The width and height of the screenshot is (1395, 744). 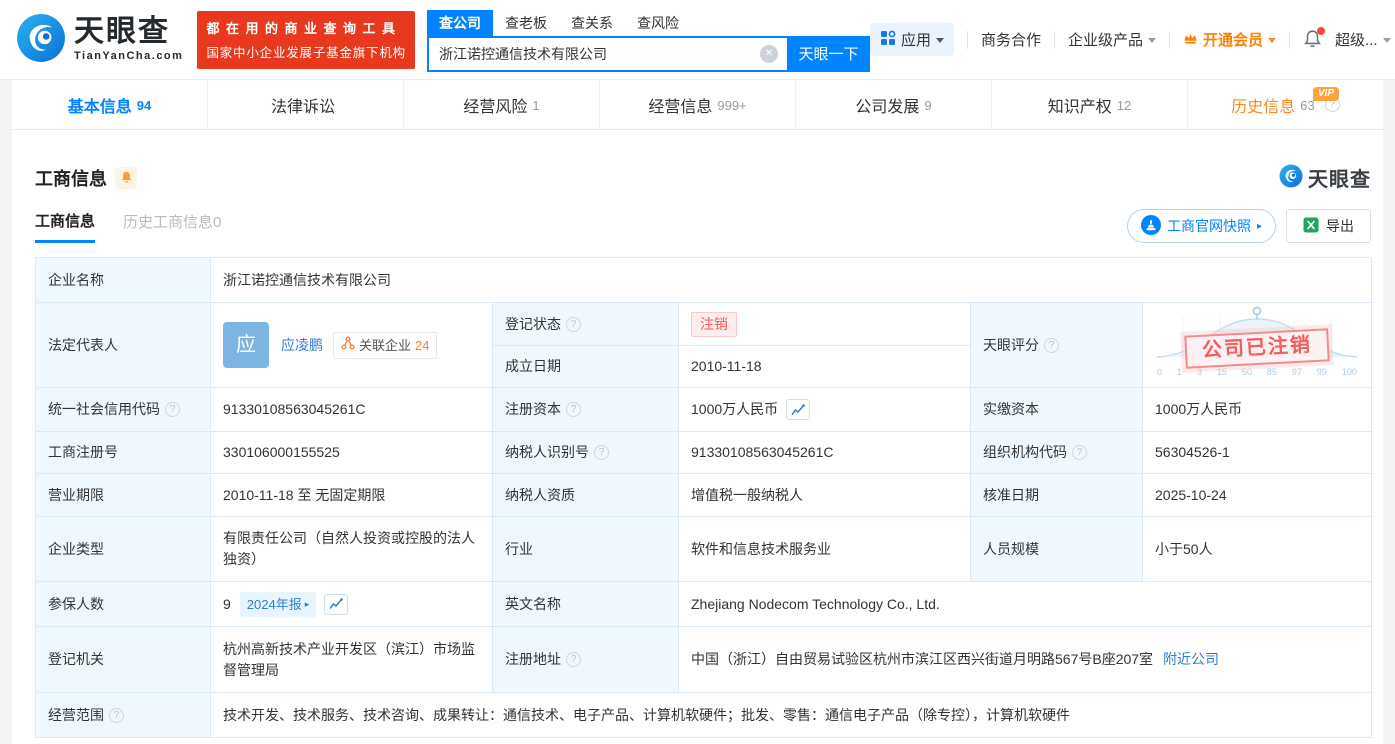 What do you see at coordinates (1314, 38) in the screenshot?
I see `notifications-bell-icon` at bounding box center [1314, 38].